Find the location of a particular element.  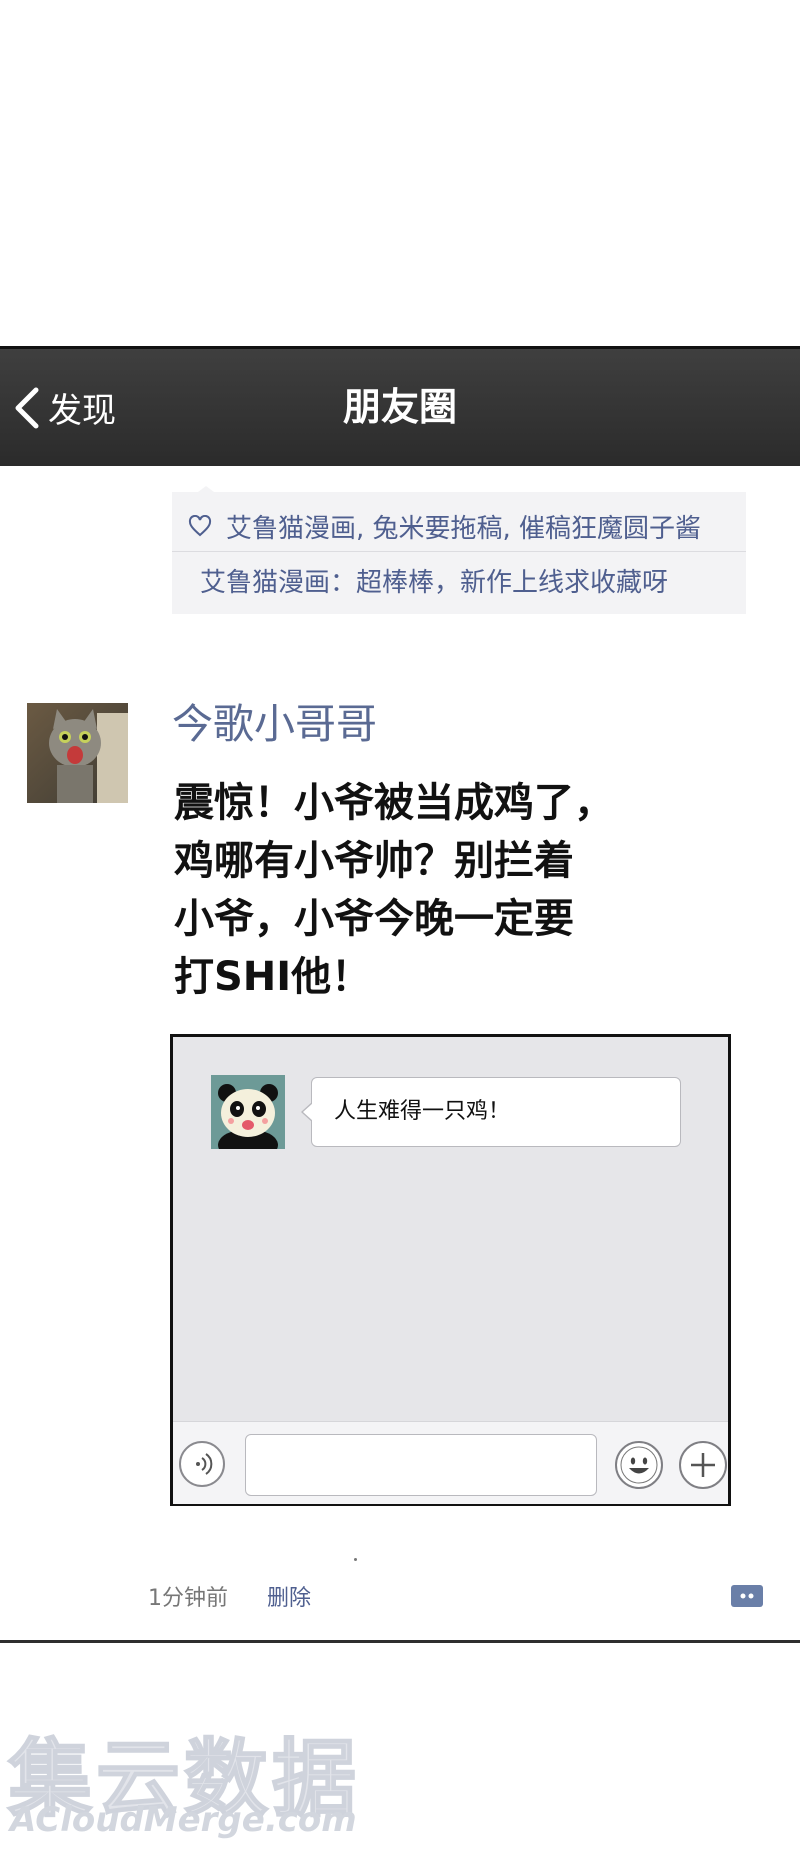

heart-icon is located at coordinates (200, 526).